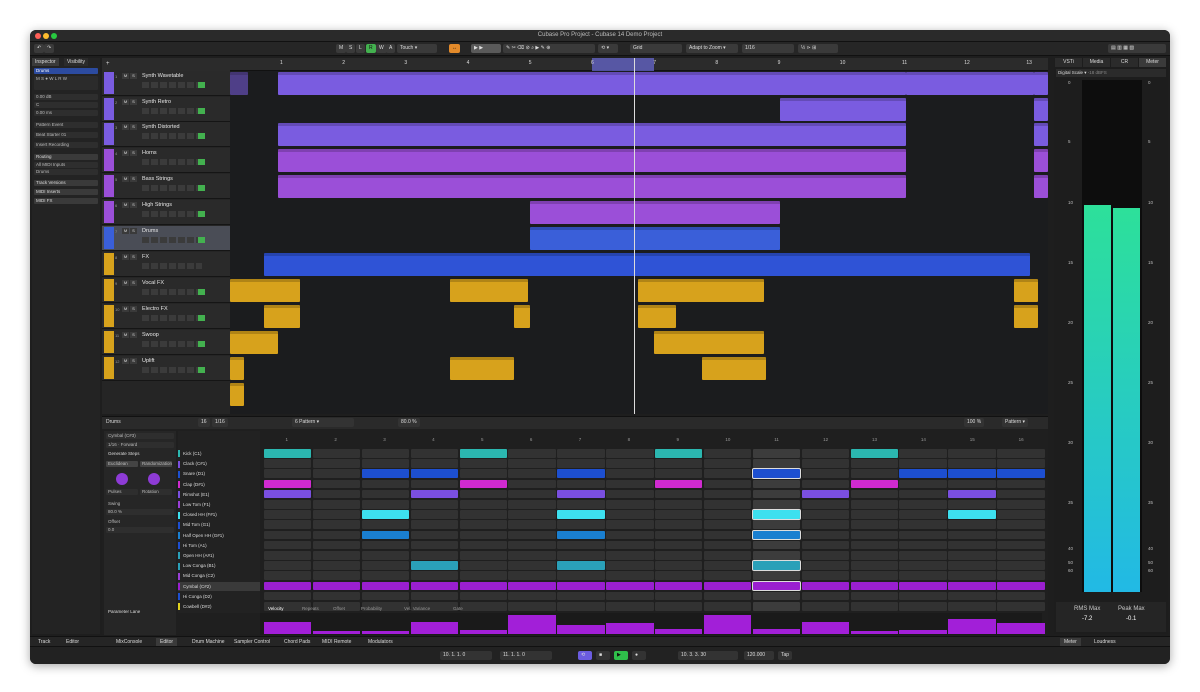  I want to click on quantize-value-select: 1/16, so click(768, 48).